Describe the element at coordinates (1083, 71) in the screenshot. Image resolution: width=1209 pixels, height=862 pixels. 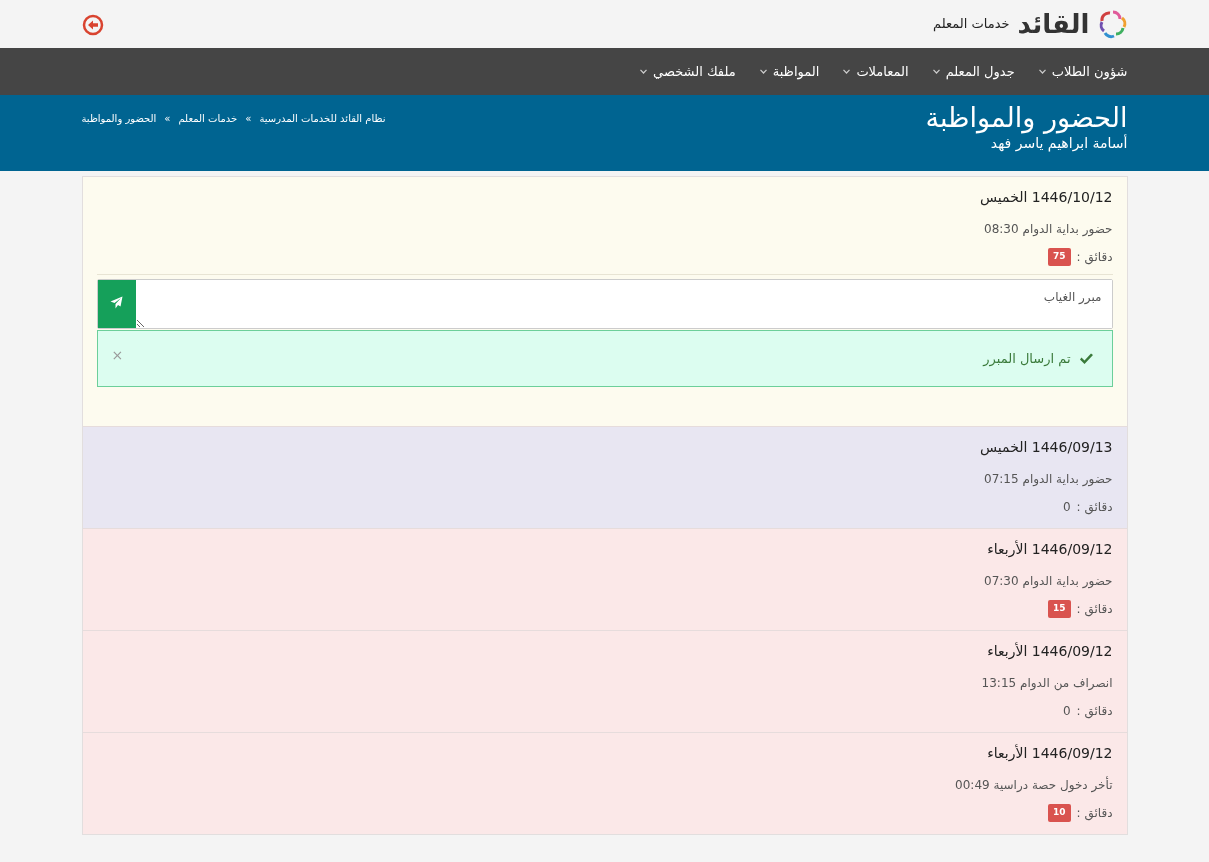
I see `nav-menu-item: شؤون الطلاب` at that location.